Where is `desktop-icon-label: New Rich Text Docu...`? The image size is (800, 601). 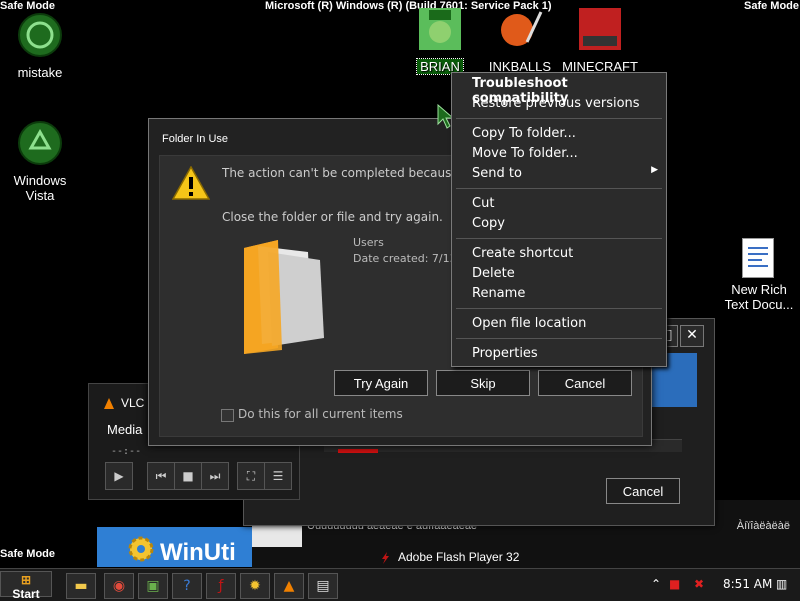
desktop-icon-label: New Rich Text Docu... is located at coordinates (759, 297).